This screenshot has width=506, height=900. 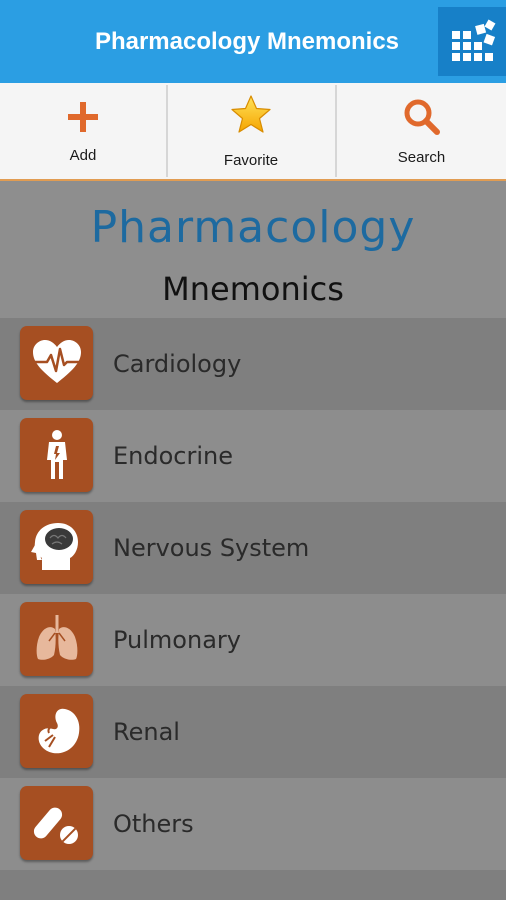 What do you see at coordinates (146, 732) in the screenshot?
I see `category-label: Renal` at bounding box center [146, 732].